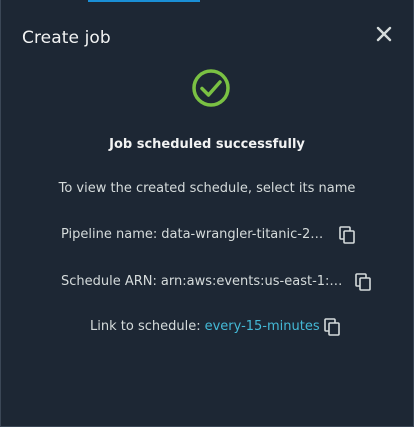 The width and height of the screenshot is (414, 427). What do you see at coordinates (211, 88) in the screenshot?
I see `check-circle-icon` at bounding box center [211, 88].